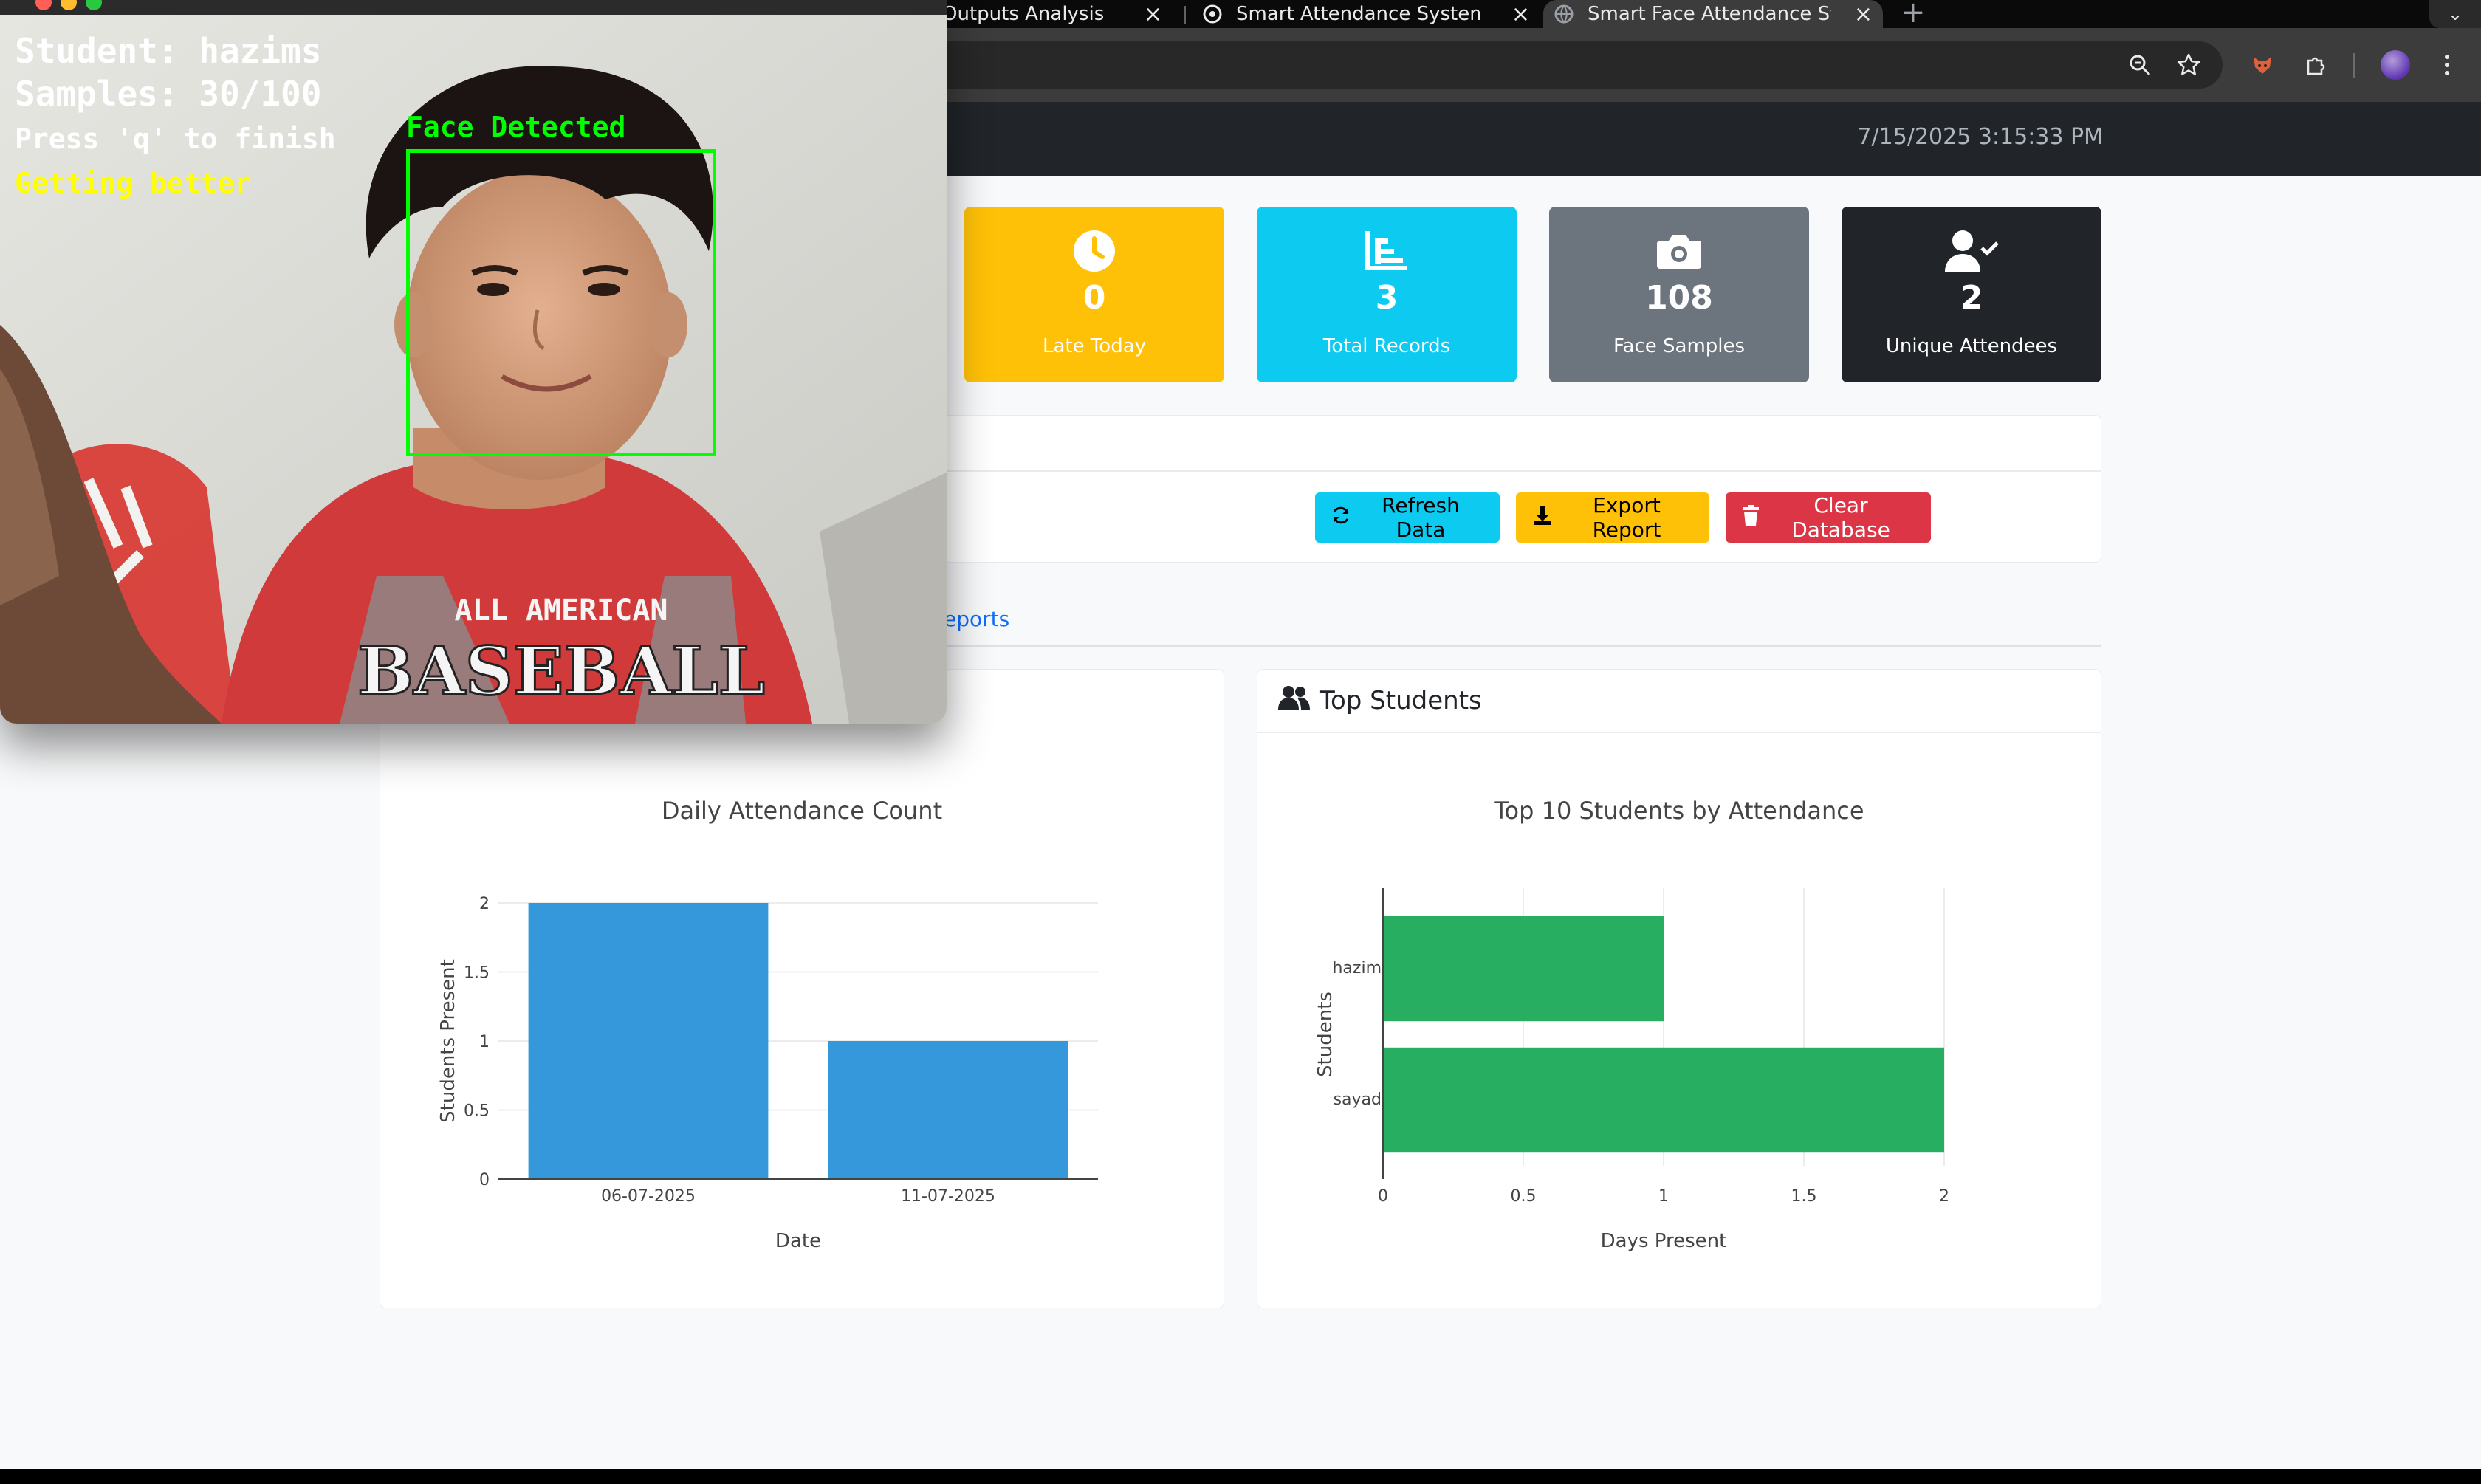  What do you see at coordinates (1341, 518) in the screenshot?
I see `refresh-icon` at bounding box center [1341, 518].